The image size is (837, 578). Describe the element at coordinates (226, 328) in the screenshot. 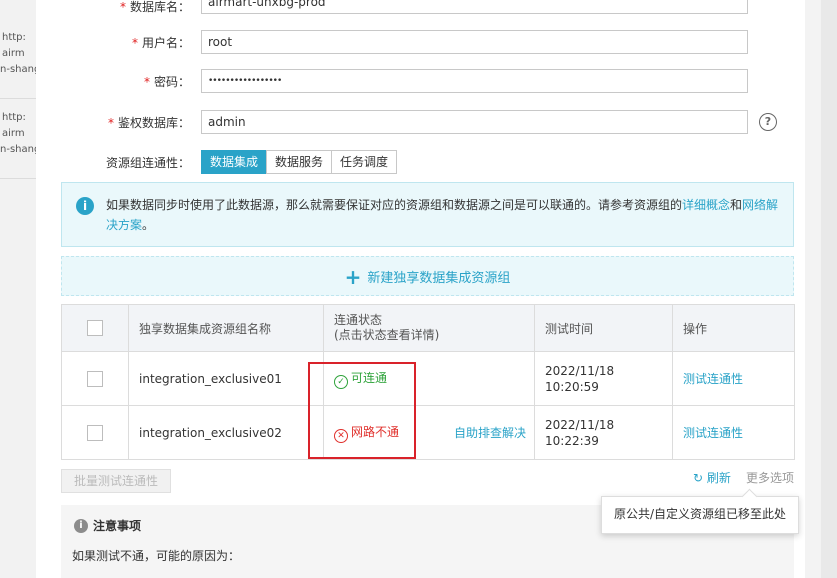

I see `header-name: 独享数据集成资源组名称` at that location.